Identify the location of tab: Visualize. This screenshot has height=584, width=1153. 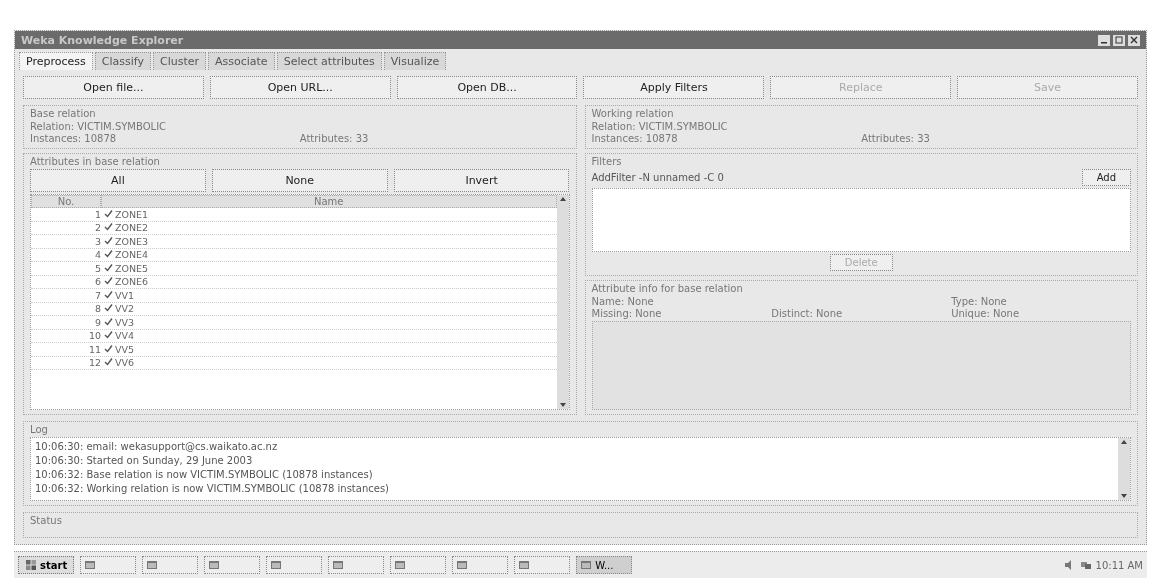
(415, 61).